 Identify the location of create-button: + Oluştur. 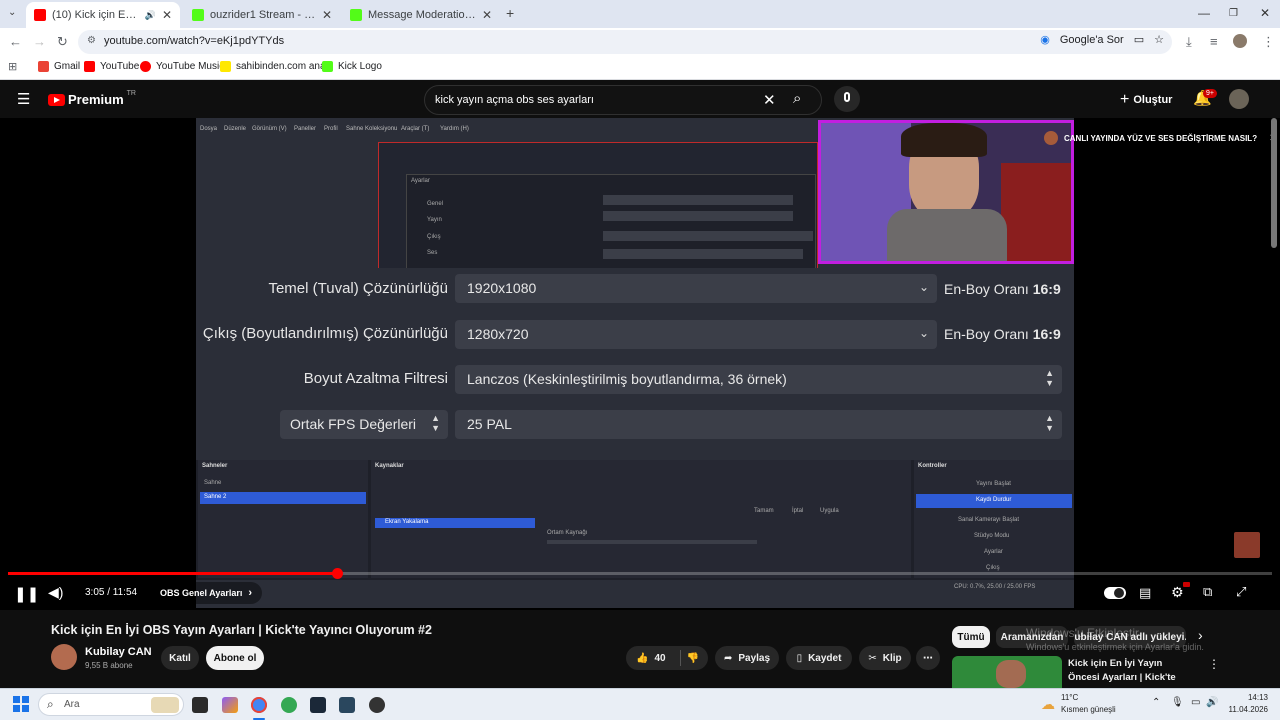
(1146, 100).